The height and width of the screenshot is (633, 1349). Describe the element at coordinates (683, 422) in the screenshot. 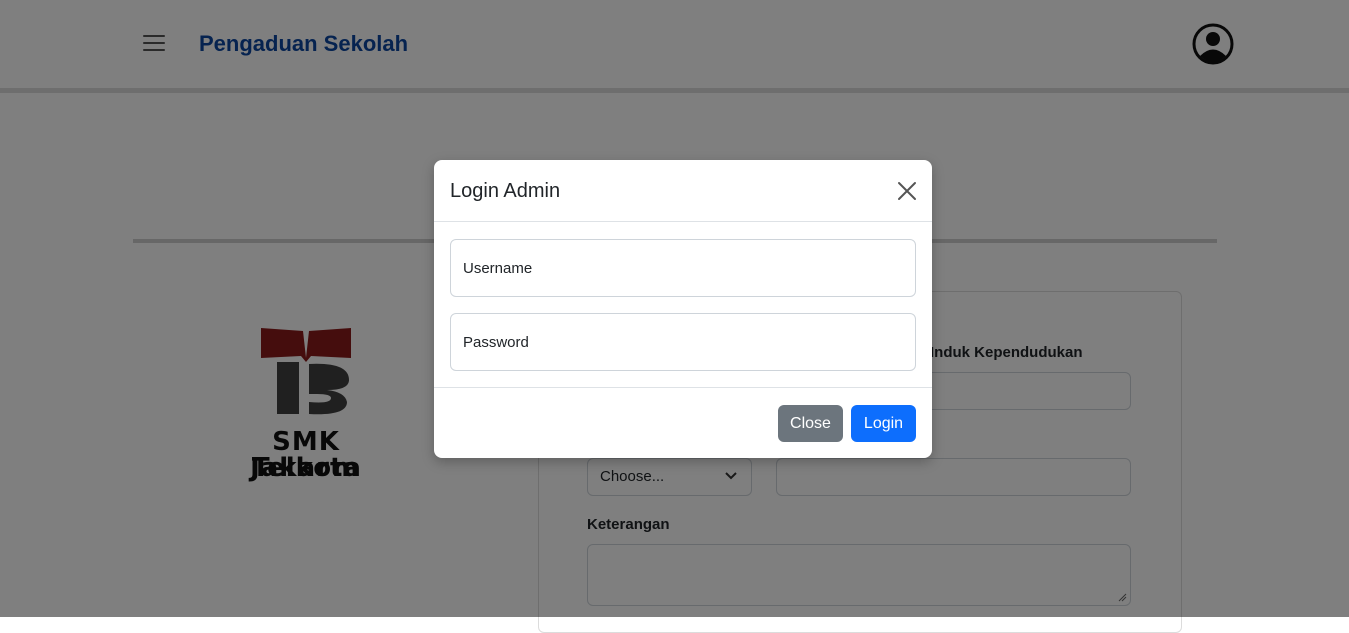

I see `modal-footer: Close Login` at that location.